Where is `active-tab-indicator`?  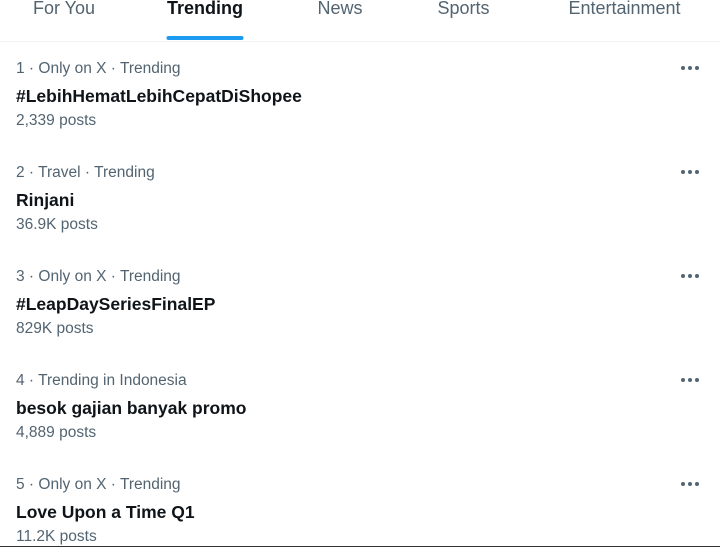 active-tab-indicator is located at coordinates (205, 38).